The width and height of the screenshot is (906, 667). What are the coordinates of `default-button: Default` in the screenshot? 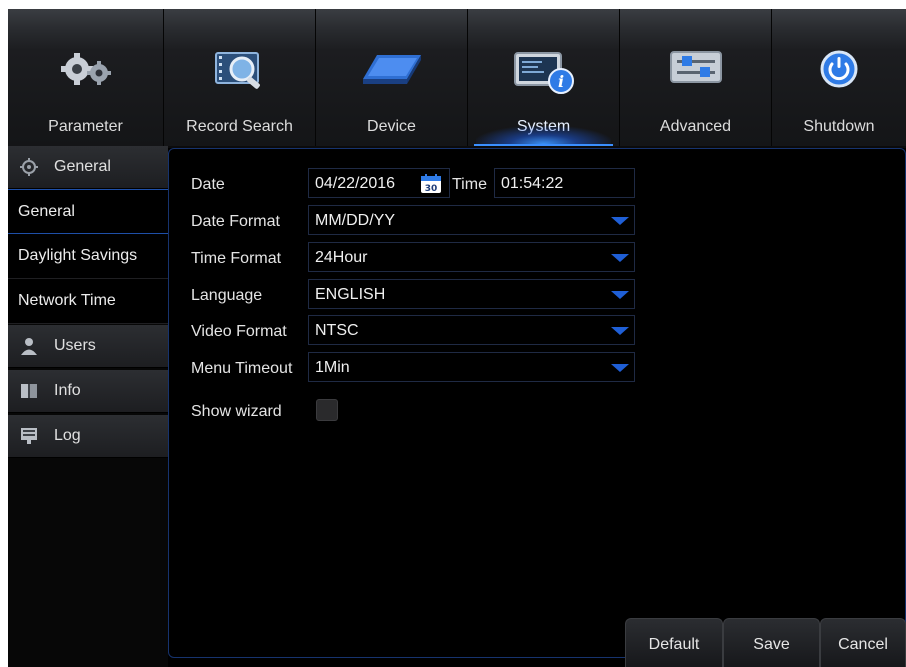 It's located at (674, 642).